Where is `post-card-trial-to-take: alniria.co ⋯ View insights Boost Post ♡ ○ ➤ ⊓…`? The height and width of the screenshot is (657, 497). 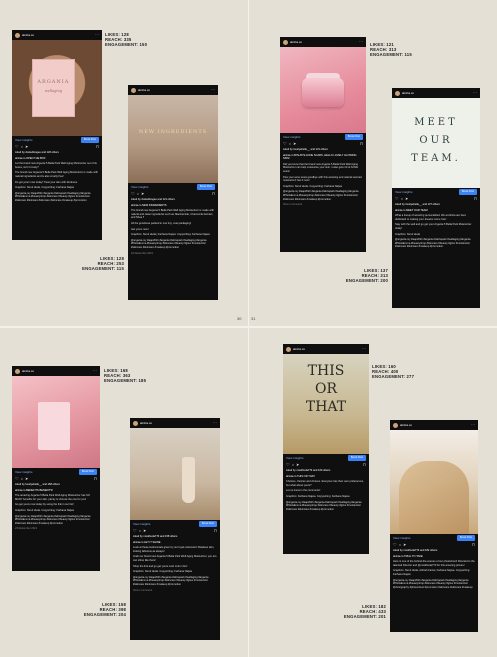
post-card-trial-to-take: alniria.co ⋯ View insights Boost Post ♡ ○ ➤ ⊓… is located at coordinates (434, 526).